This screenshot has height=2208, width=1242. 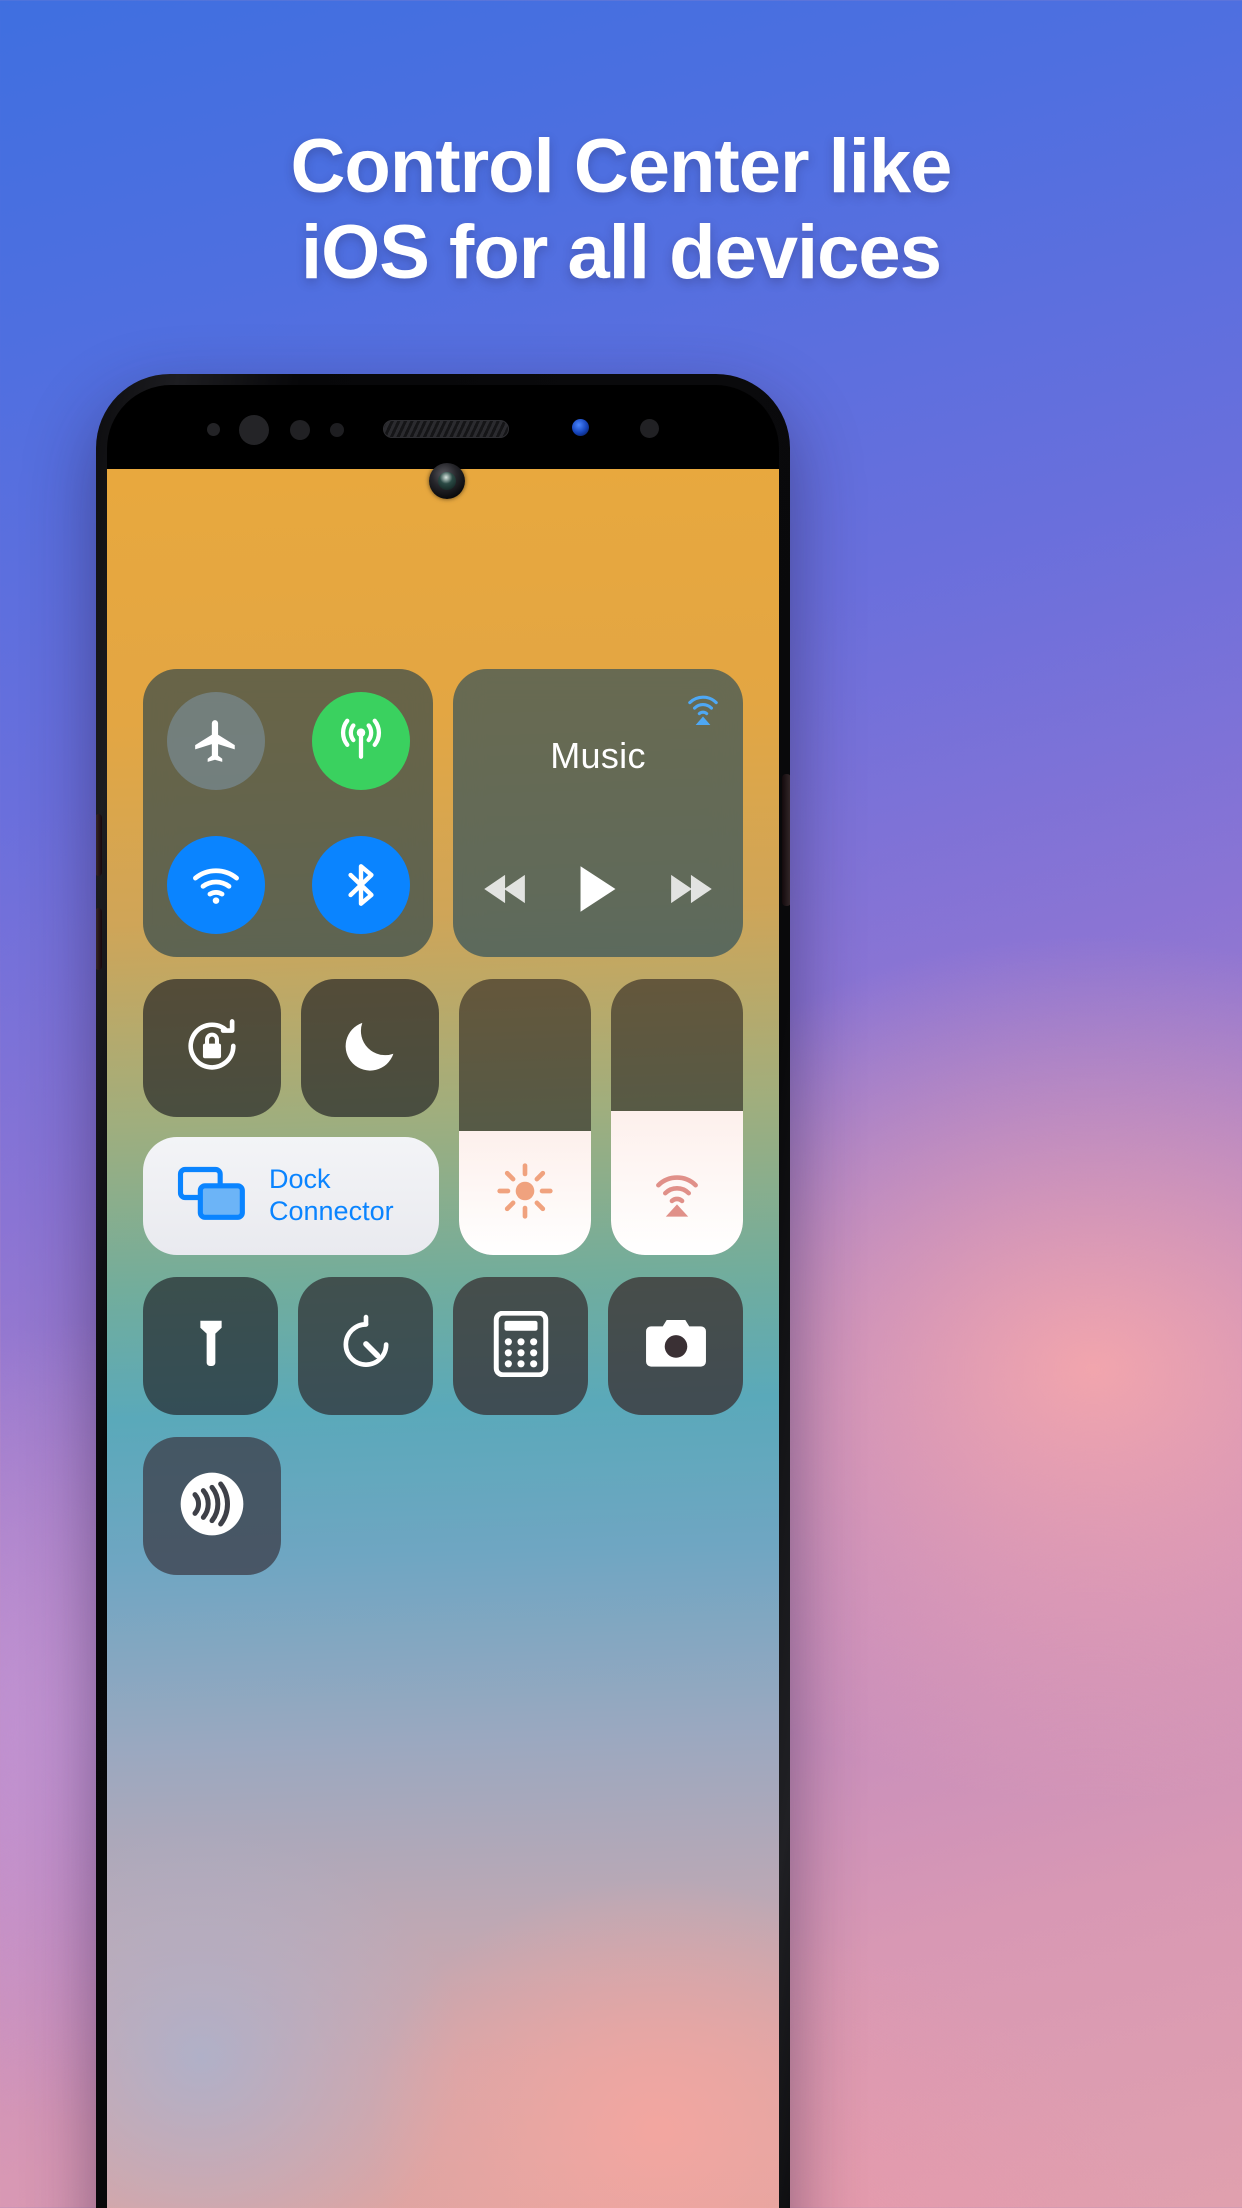 What do you see at coordinates (690, 889) in the screenshot?
I see `next-track-button` at bounding box center [690, 889].